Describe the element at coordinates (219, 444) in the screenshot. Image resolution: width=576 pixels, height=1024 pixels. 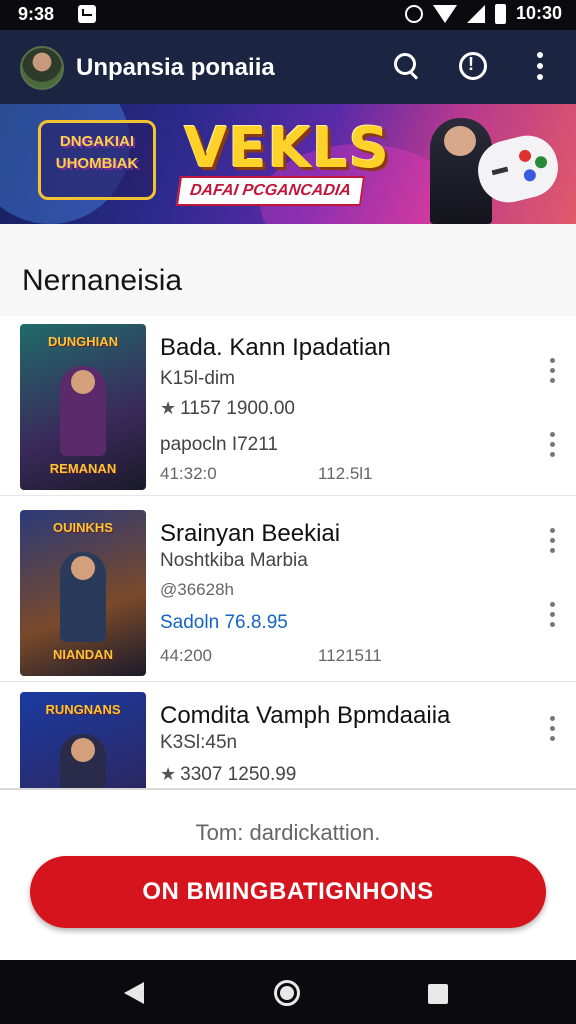
I see `item-detail: papocln I7211` at that location.